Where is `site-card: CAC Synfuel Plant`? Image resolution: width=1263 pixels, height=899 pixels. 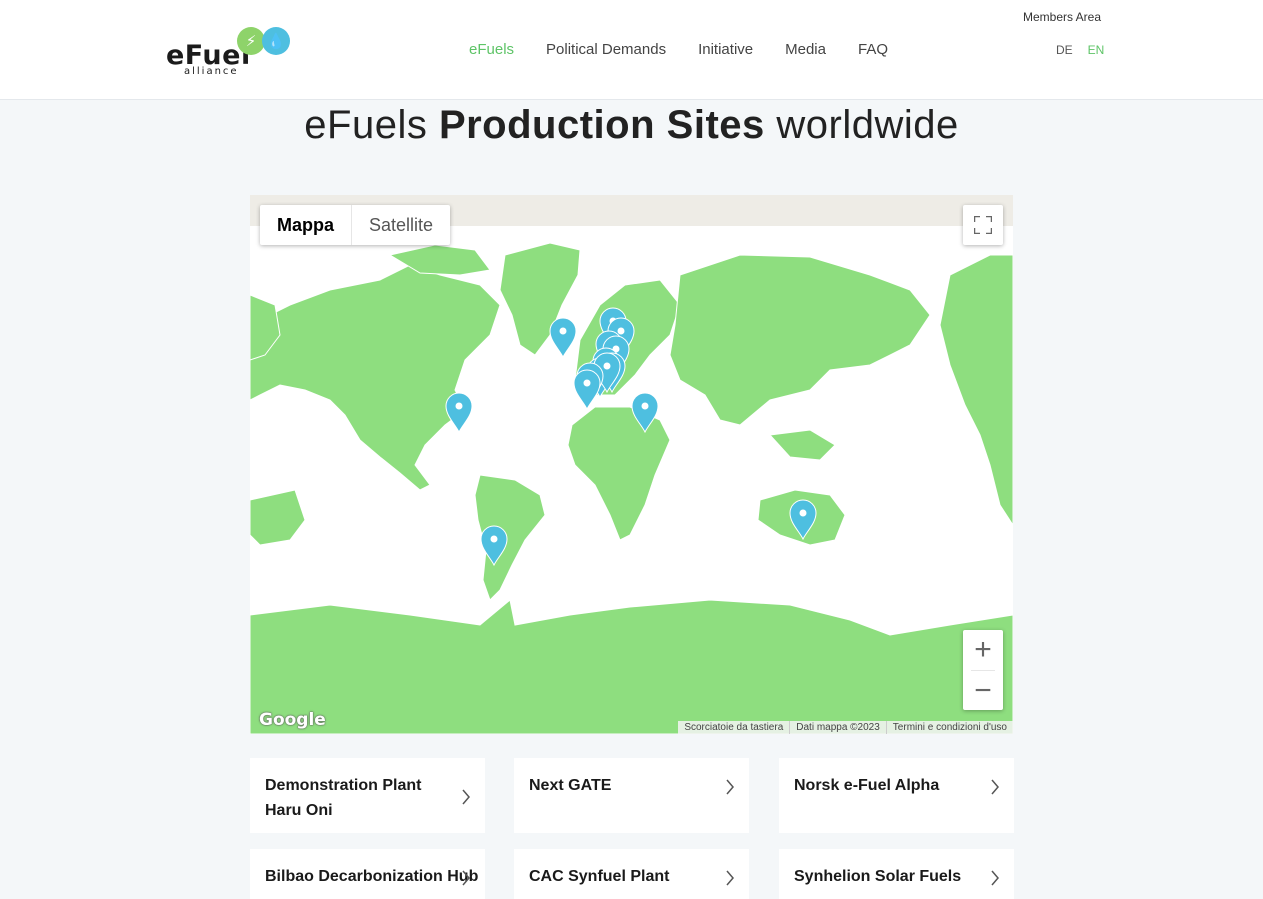 site-card: CAC Synfuel Plant is located at coordinates (631, 874).